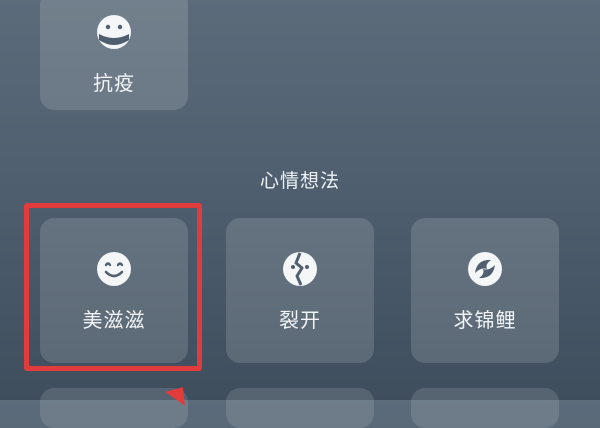  I want to click on highlight-box, so click(113, 287).